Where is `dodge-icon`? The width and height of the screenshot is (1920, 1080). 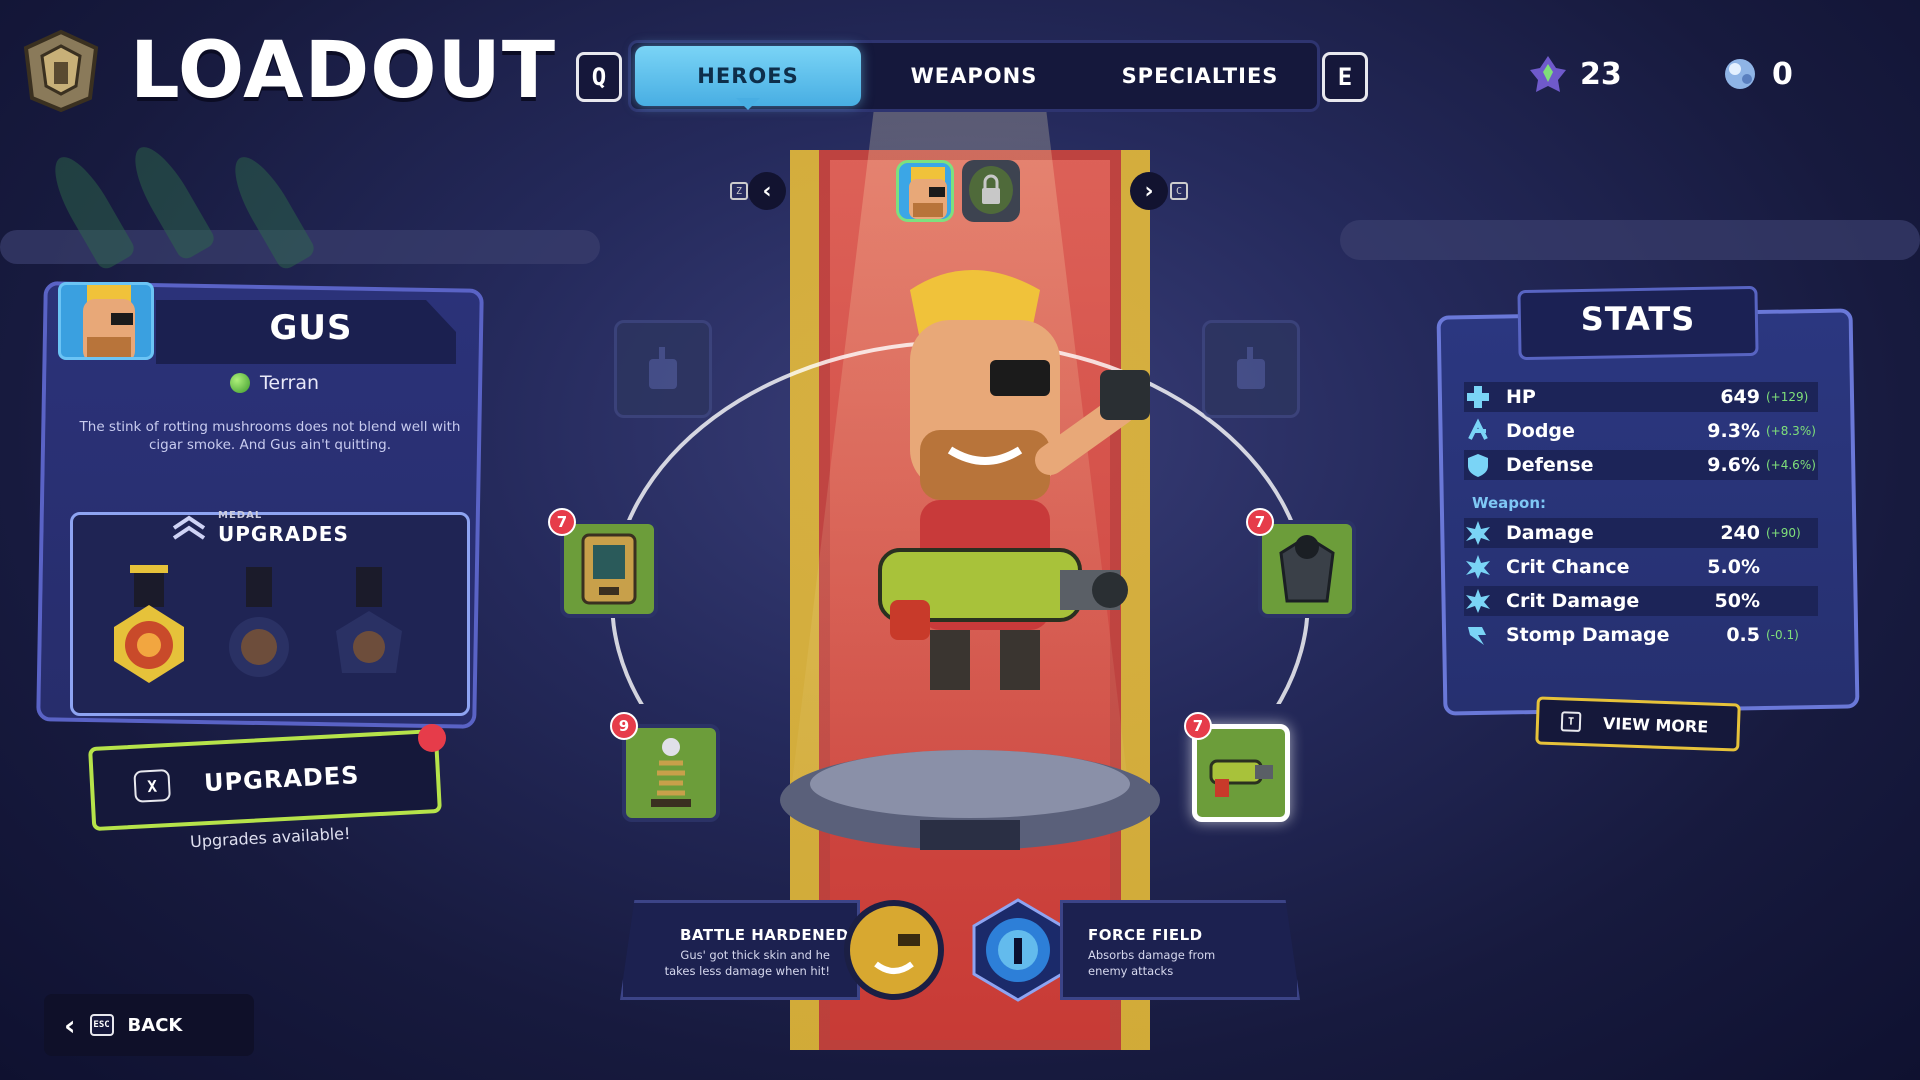
dodge-icon is located at coordinates (1478, 429).